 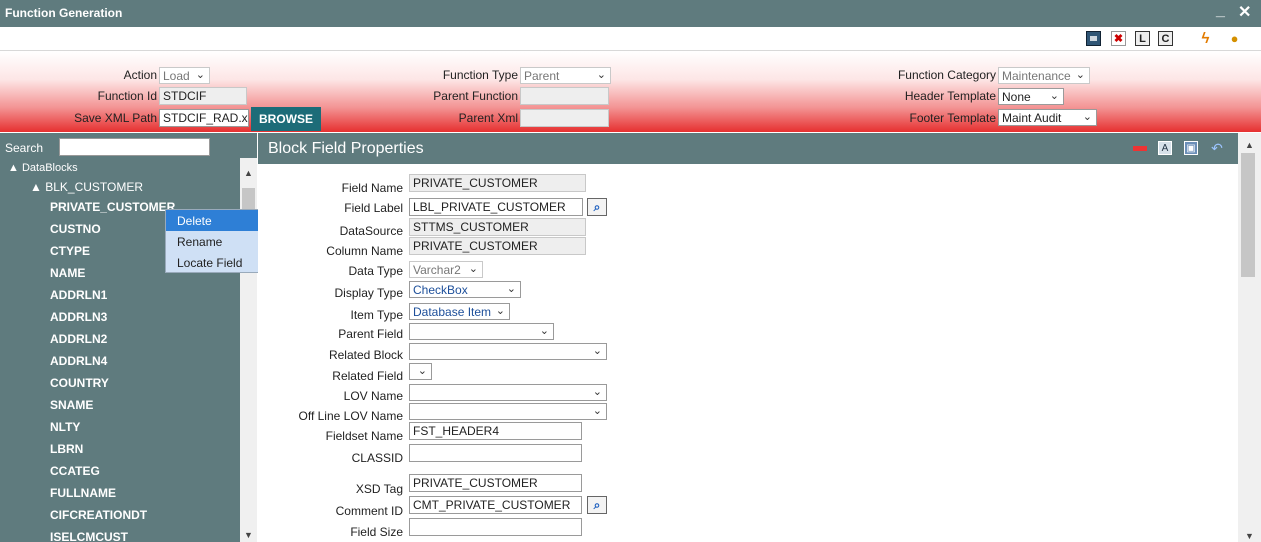 What do you see at coordinates (1165, 38) in the screenshot?
I see `c-icon: C` at bounding box center [1165, 38].